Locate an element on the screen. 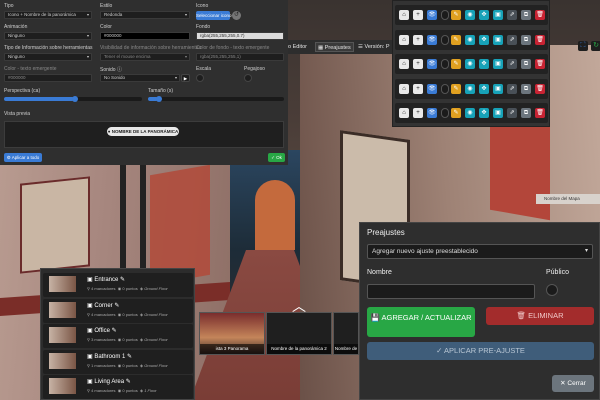  play-sound-icon: ▶ is located at coordinates (185, 78).